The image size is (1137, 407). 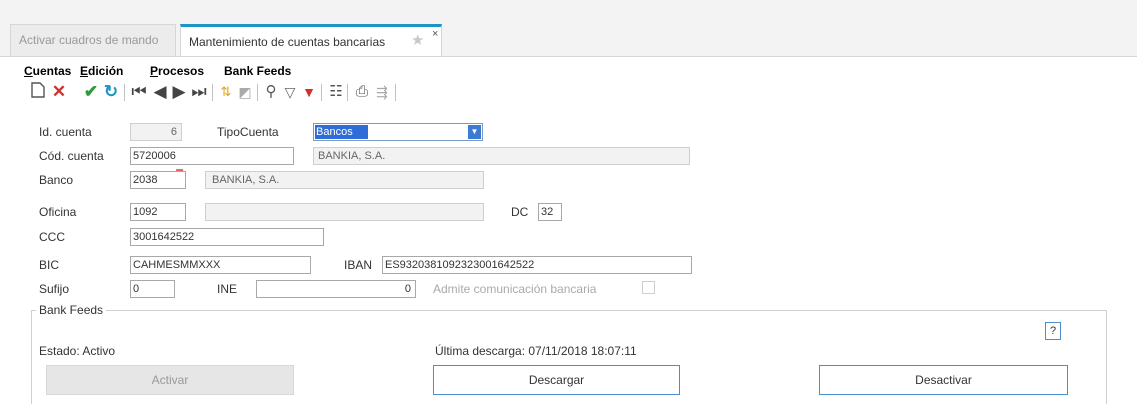 I want to click on required-marker-icon: ▔, so click(x=179, y=175).